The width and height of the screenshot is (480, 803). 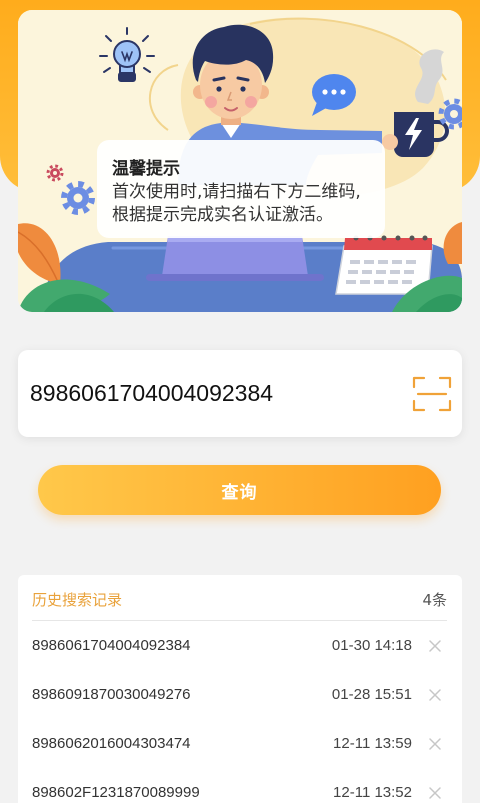 What do you see at coordinates (239, 490) in the screenshot?
I see `query-button: 查询` at bounding box center [239, 490].